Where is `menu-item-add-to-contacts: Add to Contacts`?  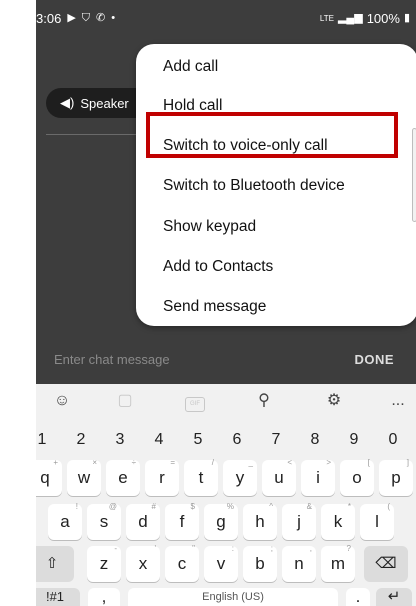 menu-item-add-to-contacts: Add to Contacts is located at coordinates (218, 267).